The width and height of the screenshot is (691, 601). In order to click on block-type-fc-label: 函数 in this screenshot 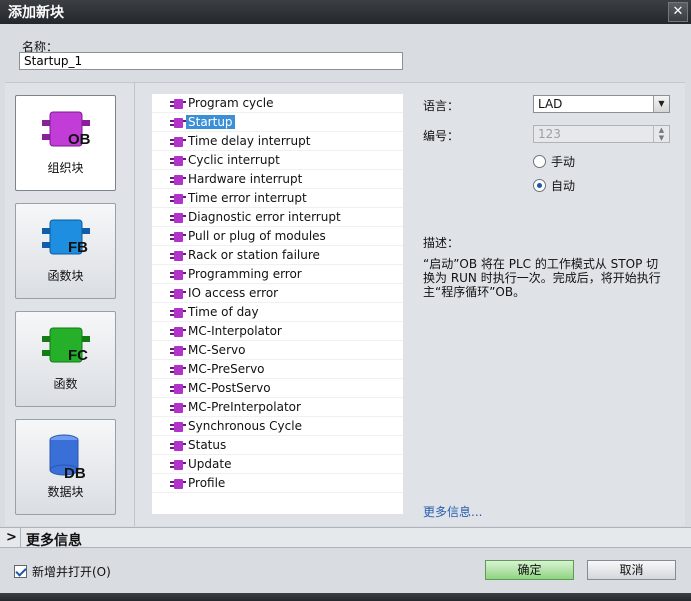, I will do `click(65, 384)`.